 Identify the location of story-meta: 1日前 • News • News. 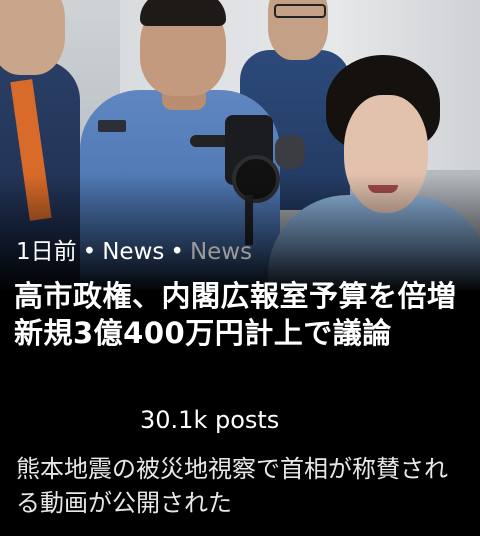
(134, 252).